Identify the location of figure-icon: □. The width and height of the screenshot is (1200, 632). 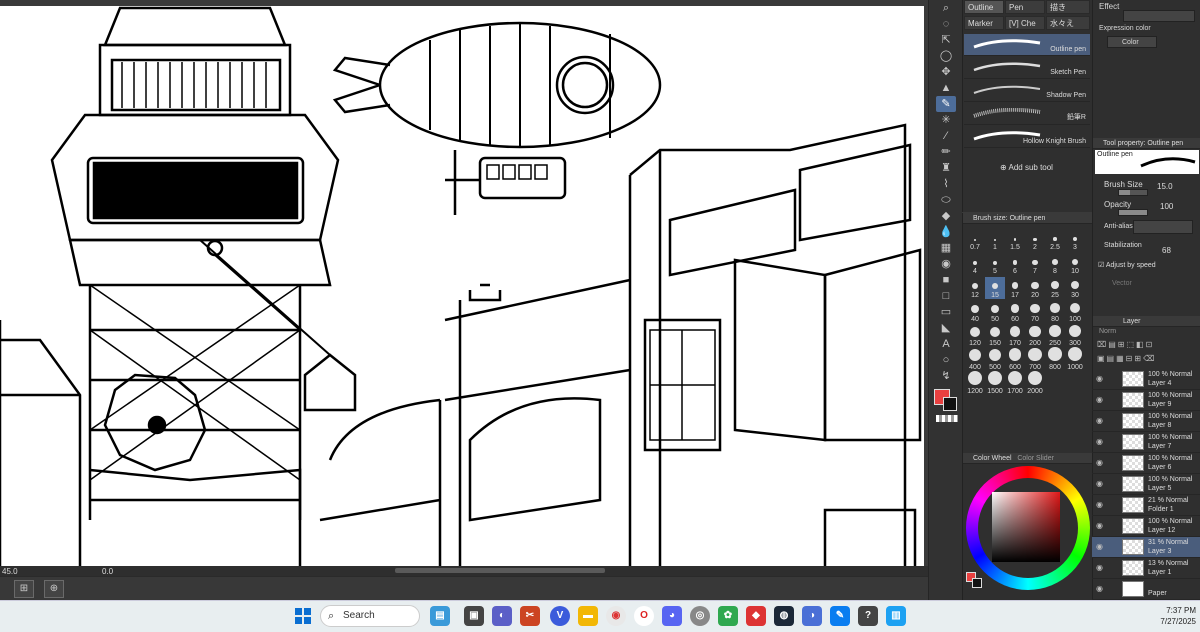
(946, 296).